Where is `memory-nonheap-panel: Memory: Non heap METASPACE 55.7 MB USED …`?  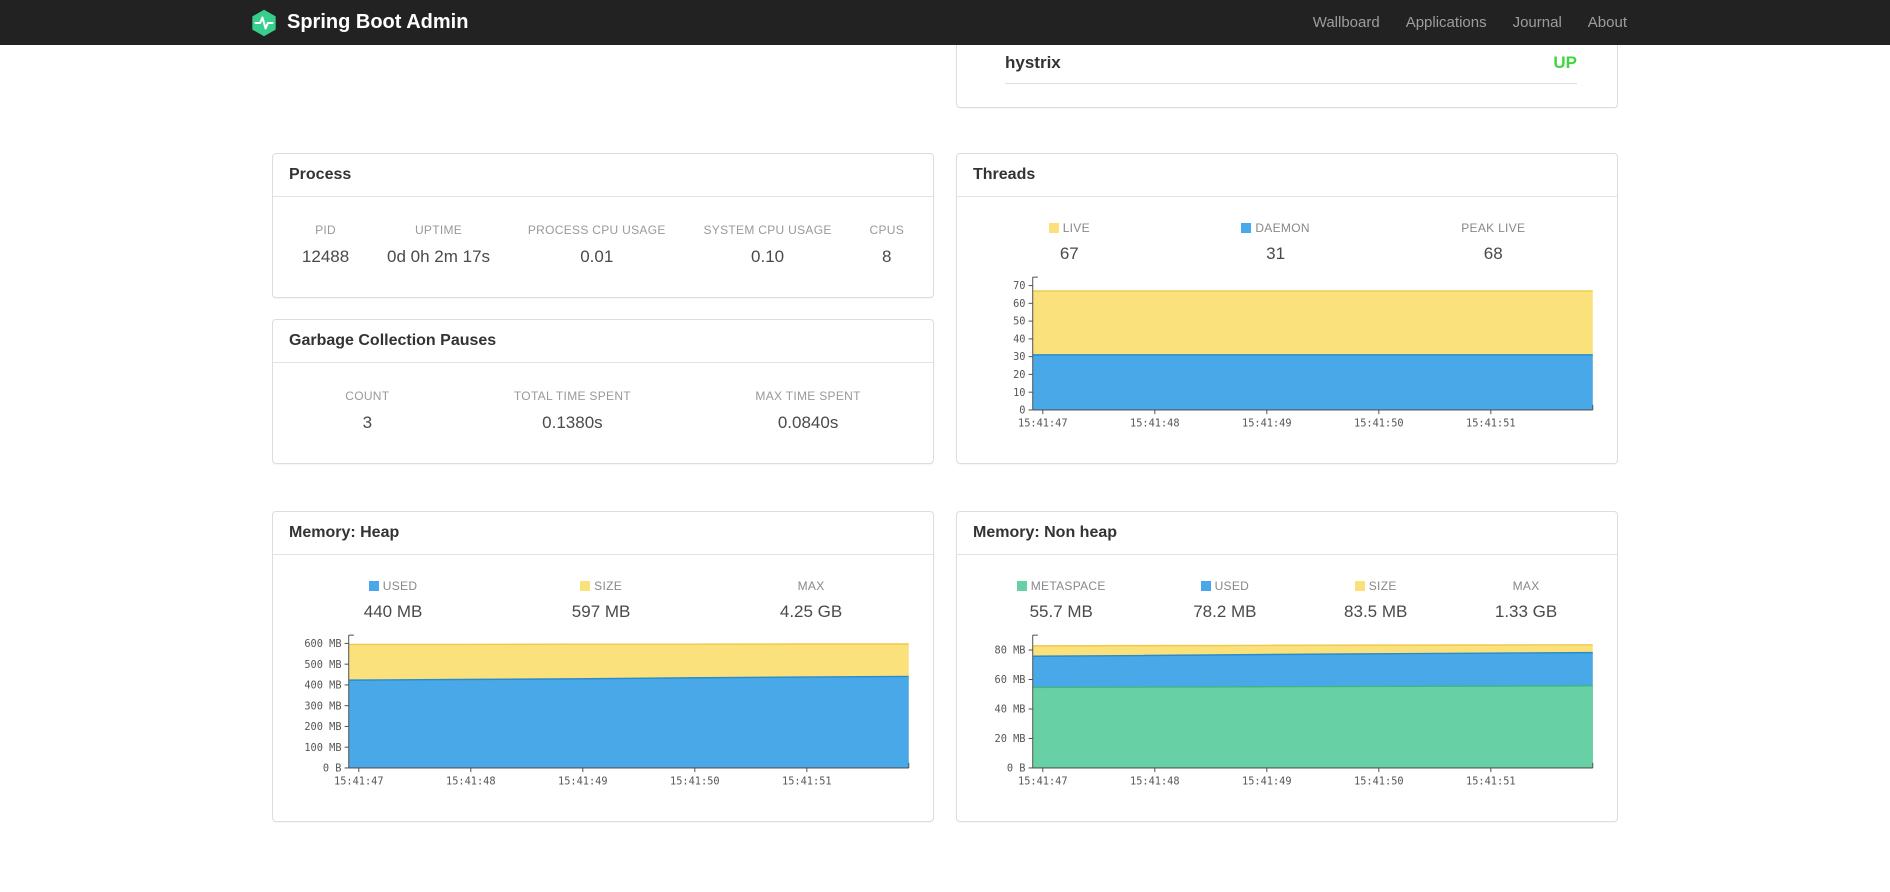
memory-nonheap-panel: Memory: Non heap METASPACE 55.7 MB USED … is located at coordinates (1287, 666).